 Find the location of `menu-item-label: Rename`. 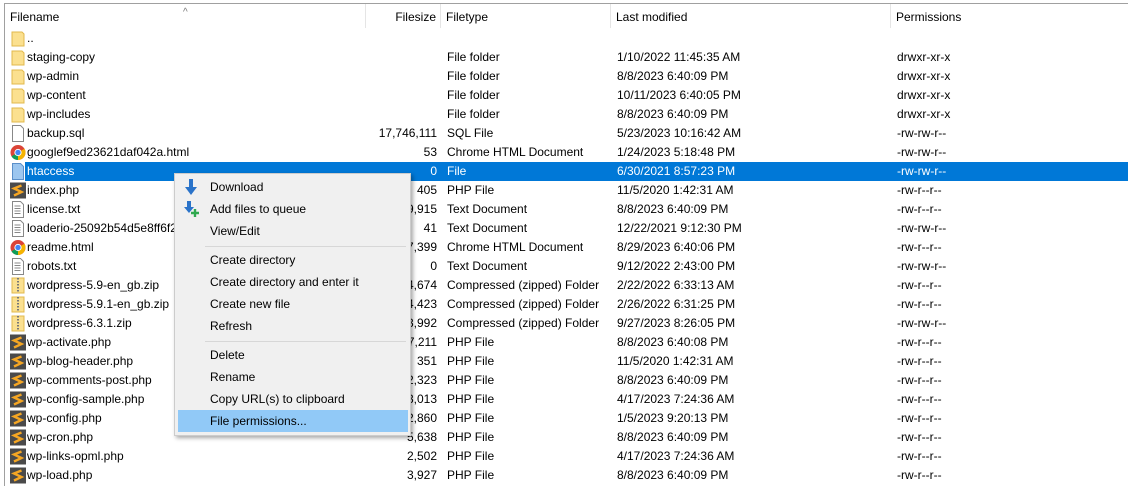

menu-item-label: Rename is located at coordinates (233, 377).